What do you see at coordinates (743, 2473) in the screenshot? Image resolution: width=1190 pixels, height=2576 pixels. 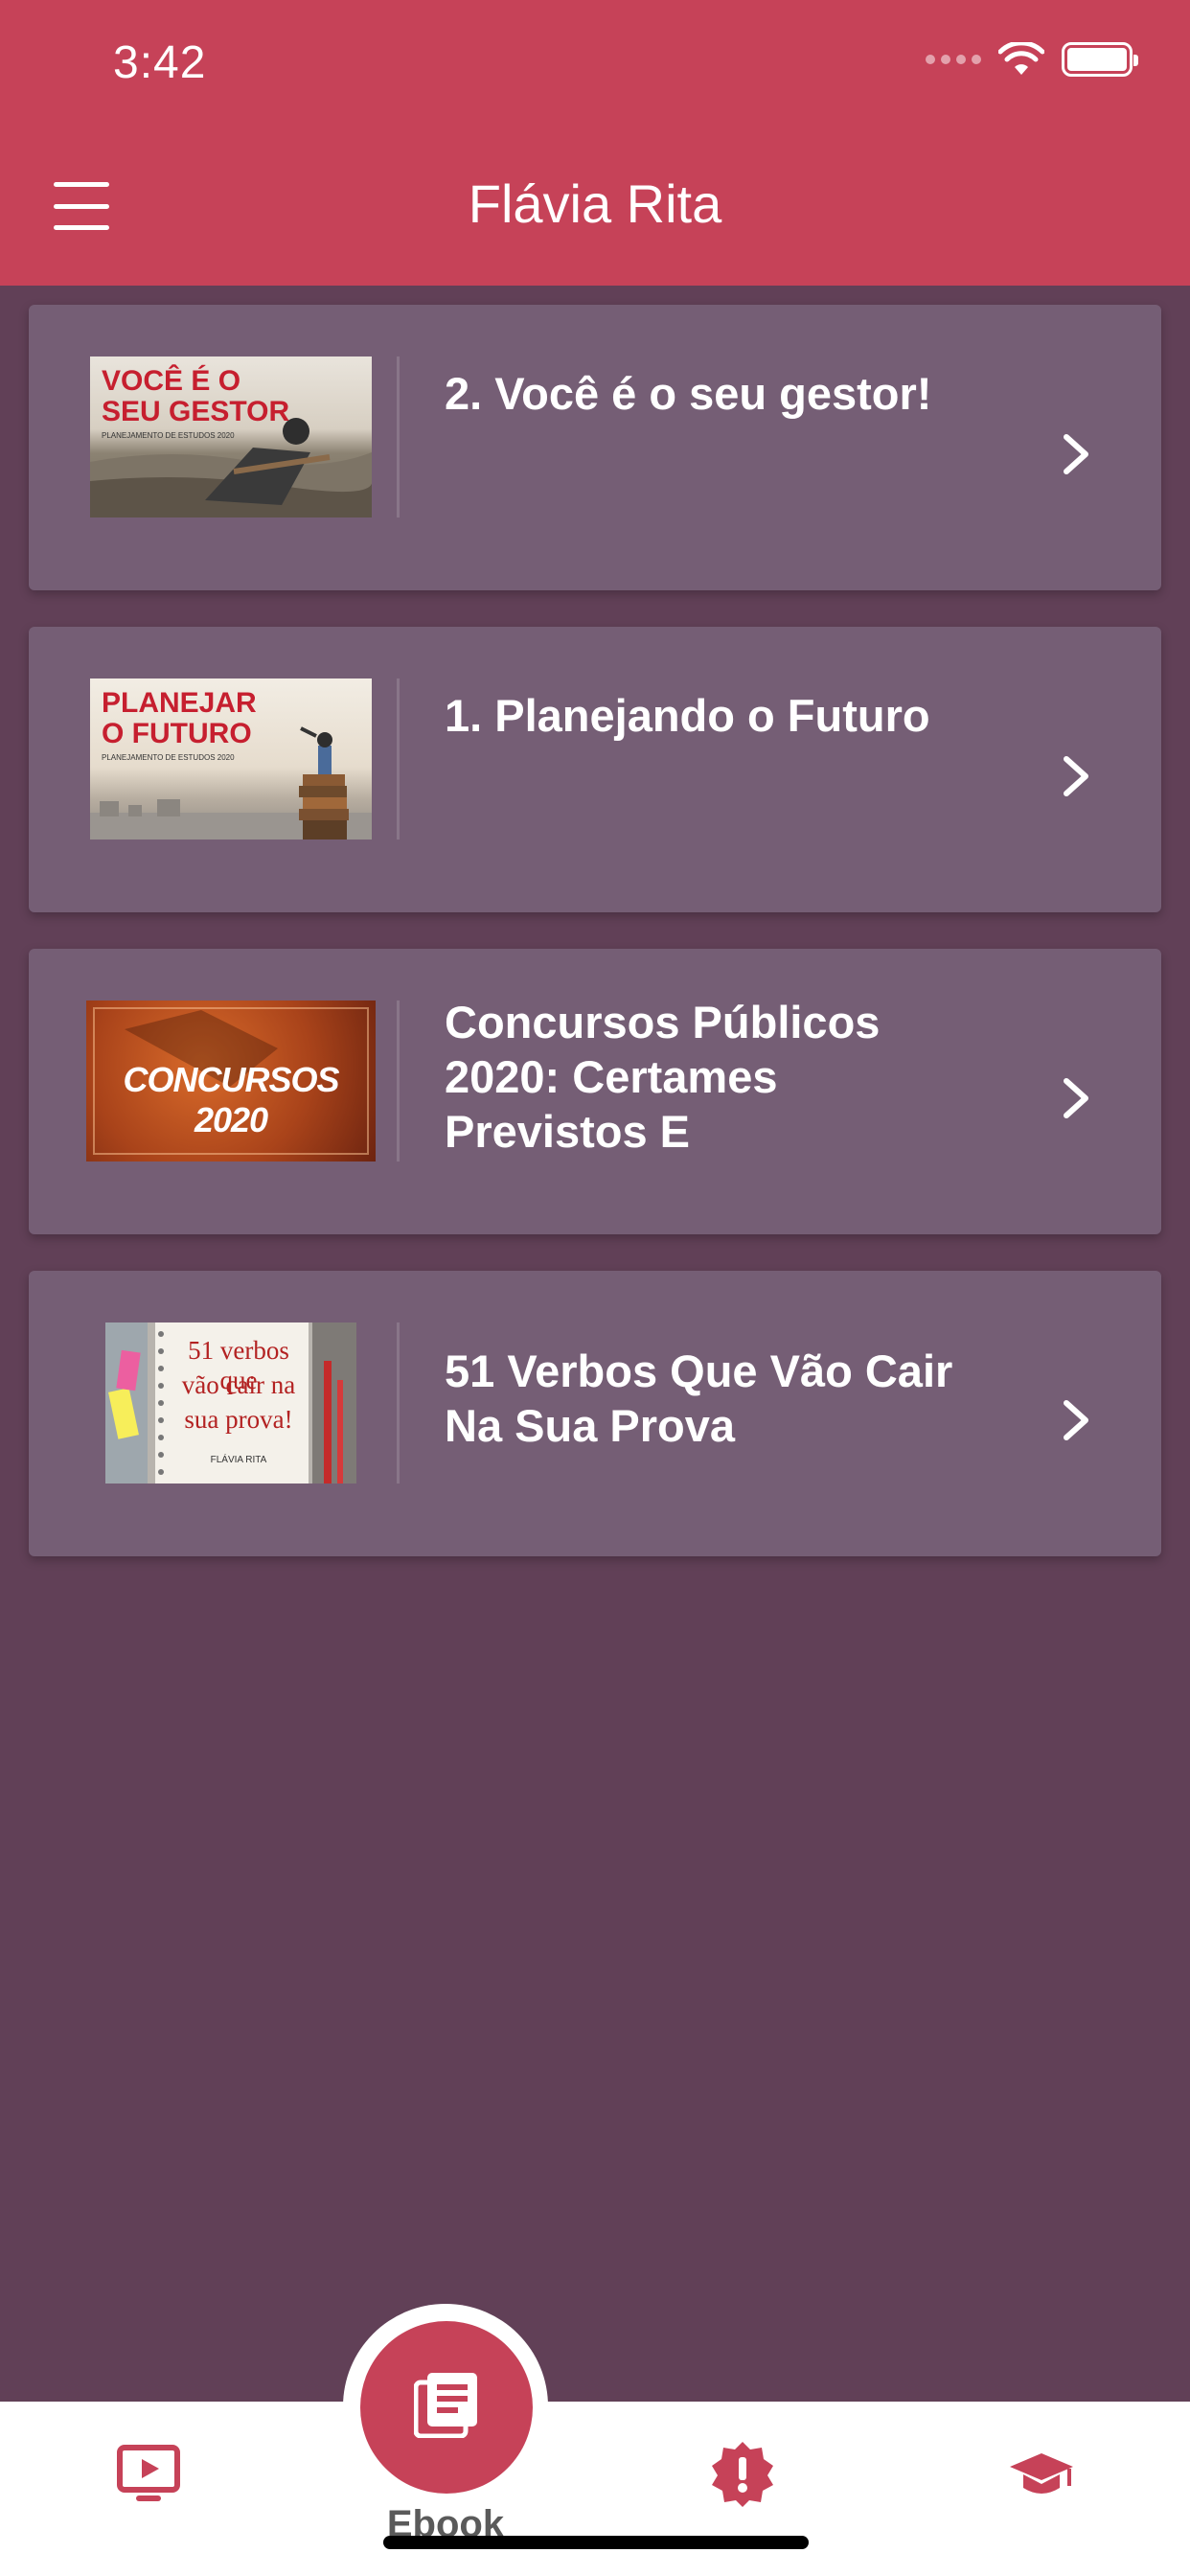 I see `alert-icon` at bounding box center [743, 2473].